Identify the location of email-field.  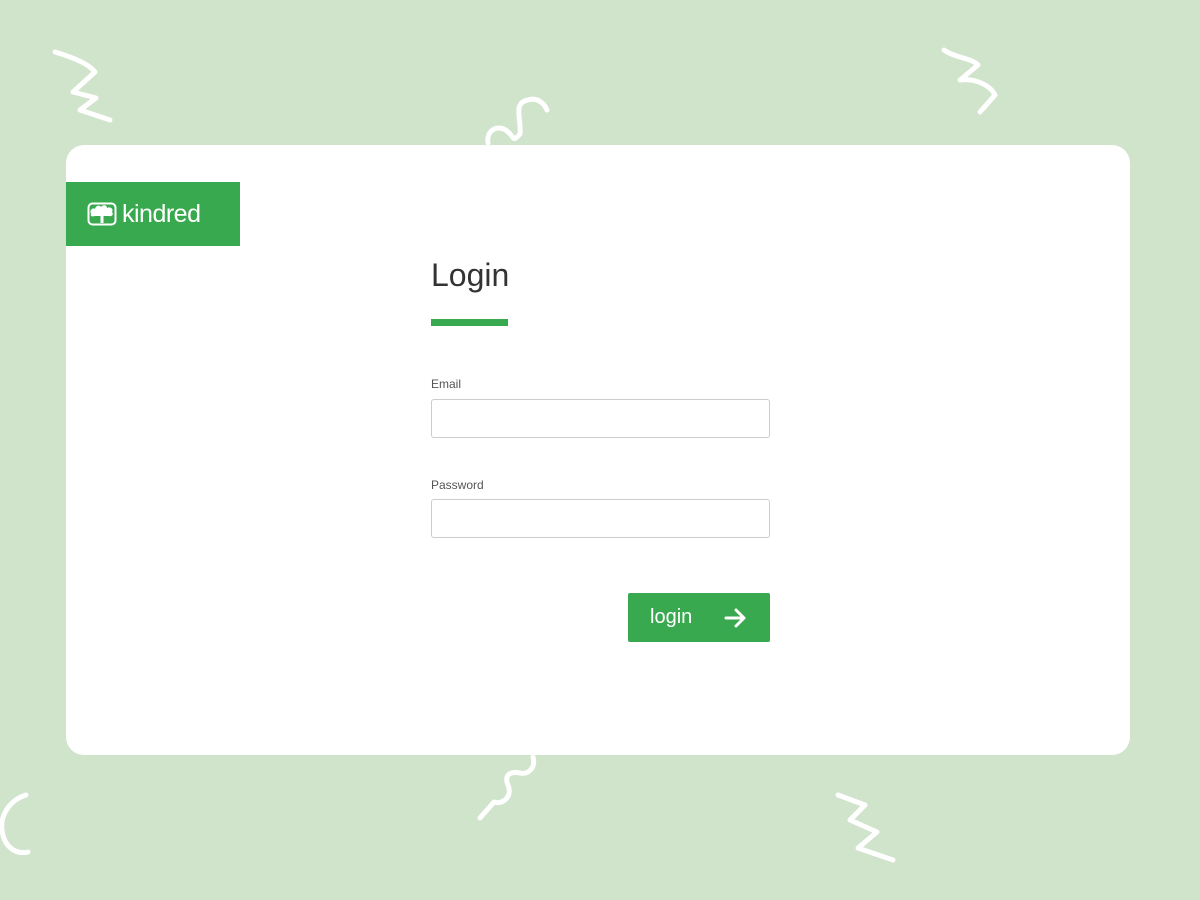
(600, 418).